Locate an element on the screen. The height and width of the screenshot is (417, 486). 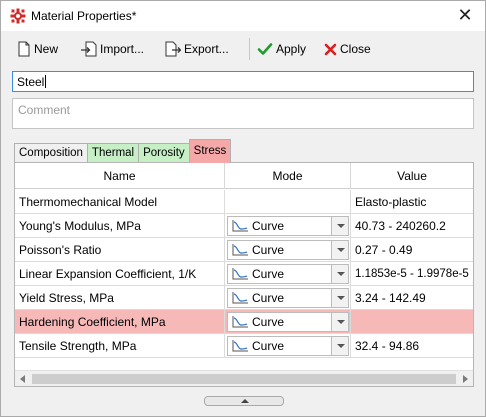
table-row: Tensile Strength, MPa Curve 32.4 - 94.86 is located at coordinates (244, 346).